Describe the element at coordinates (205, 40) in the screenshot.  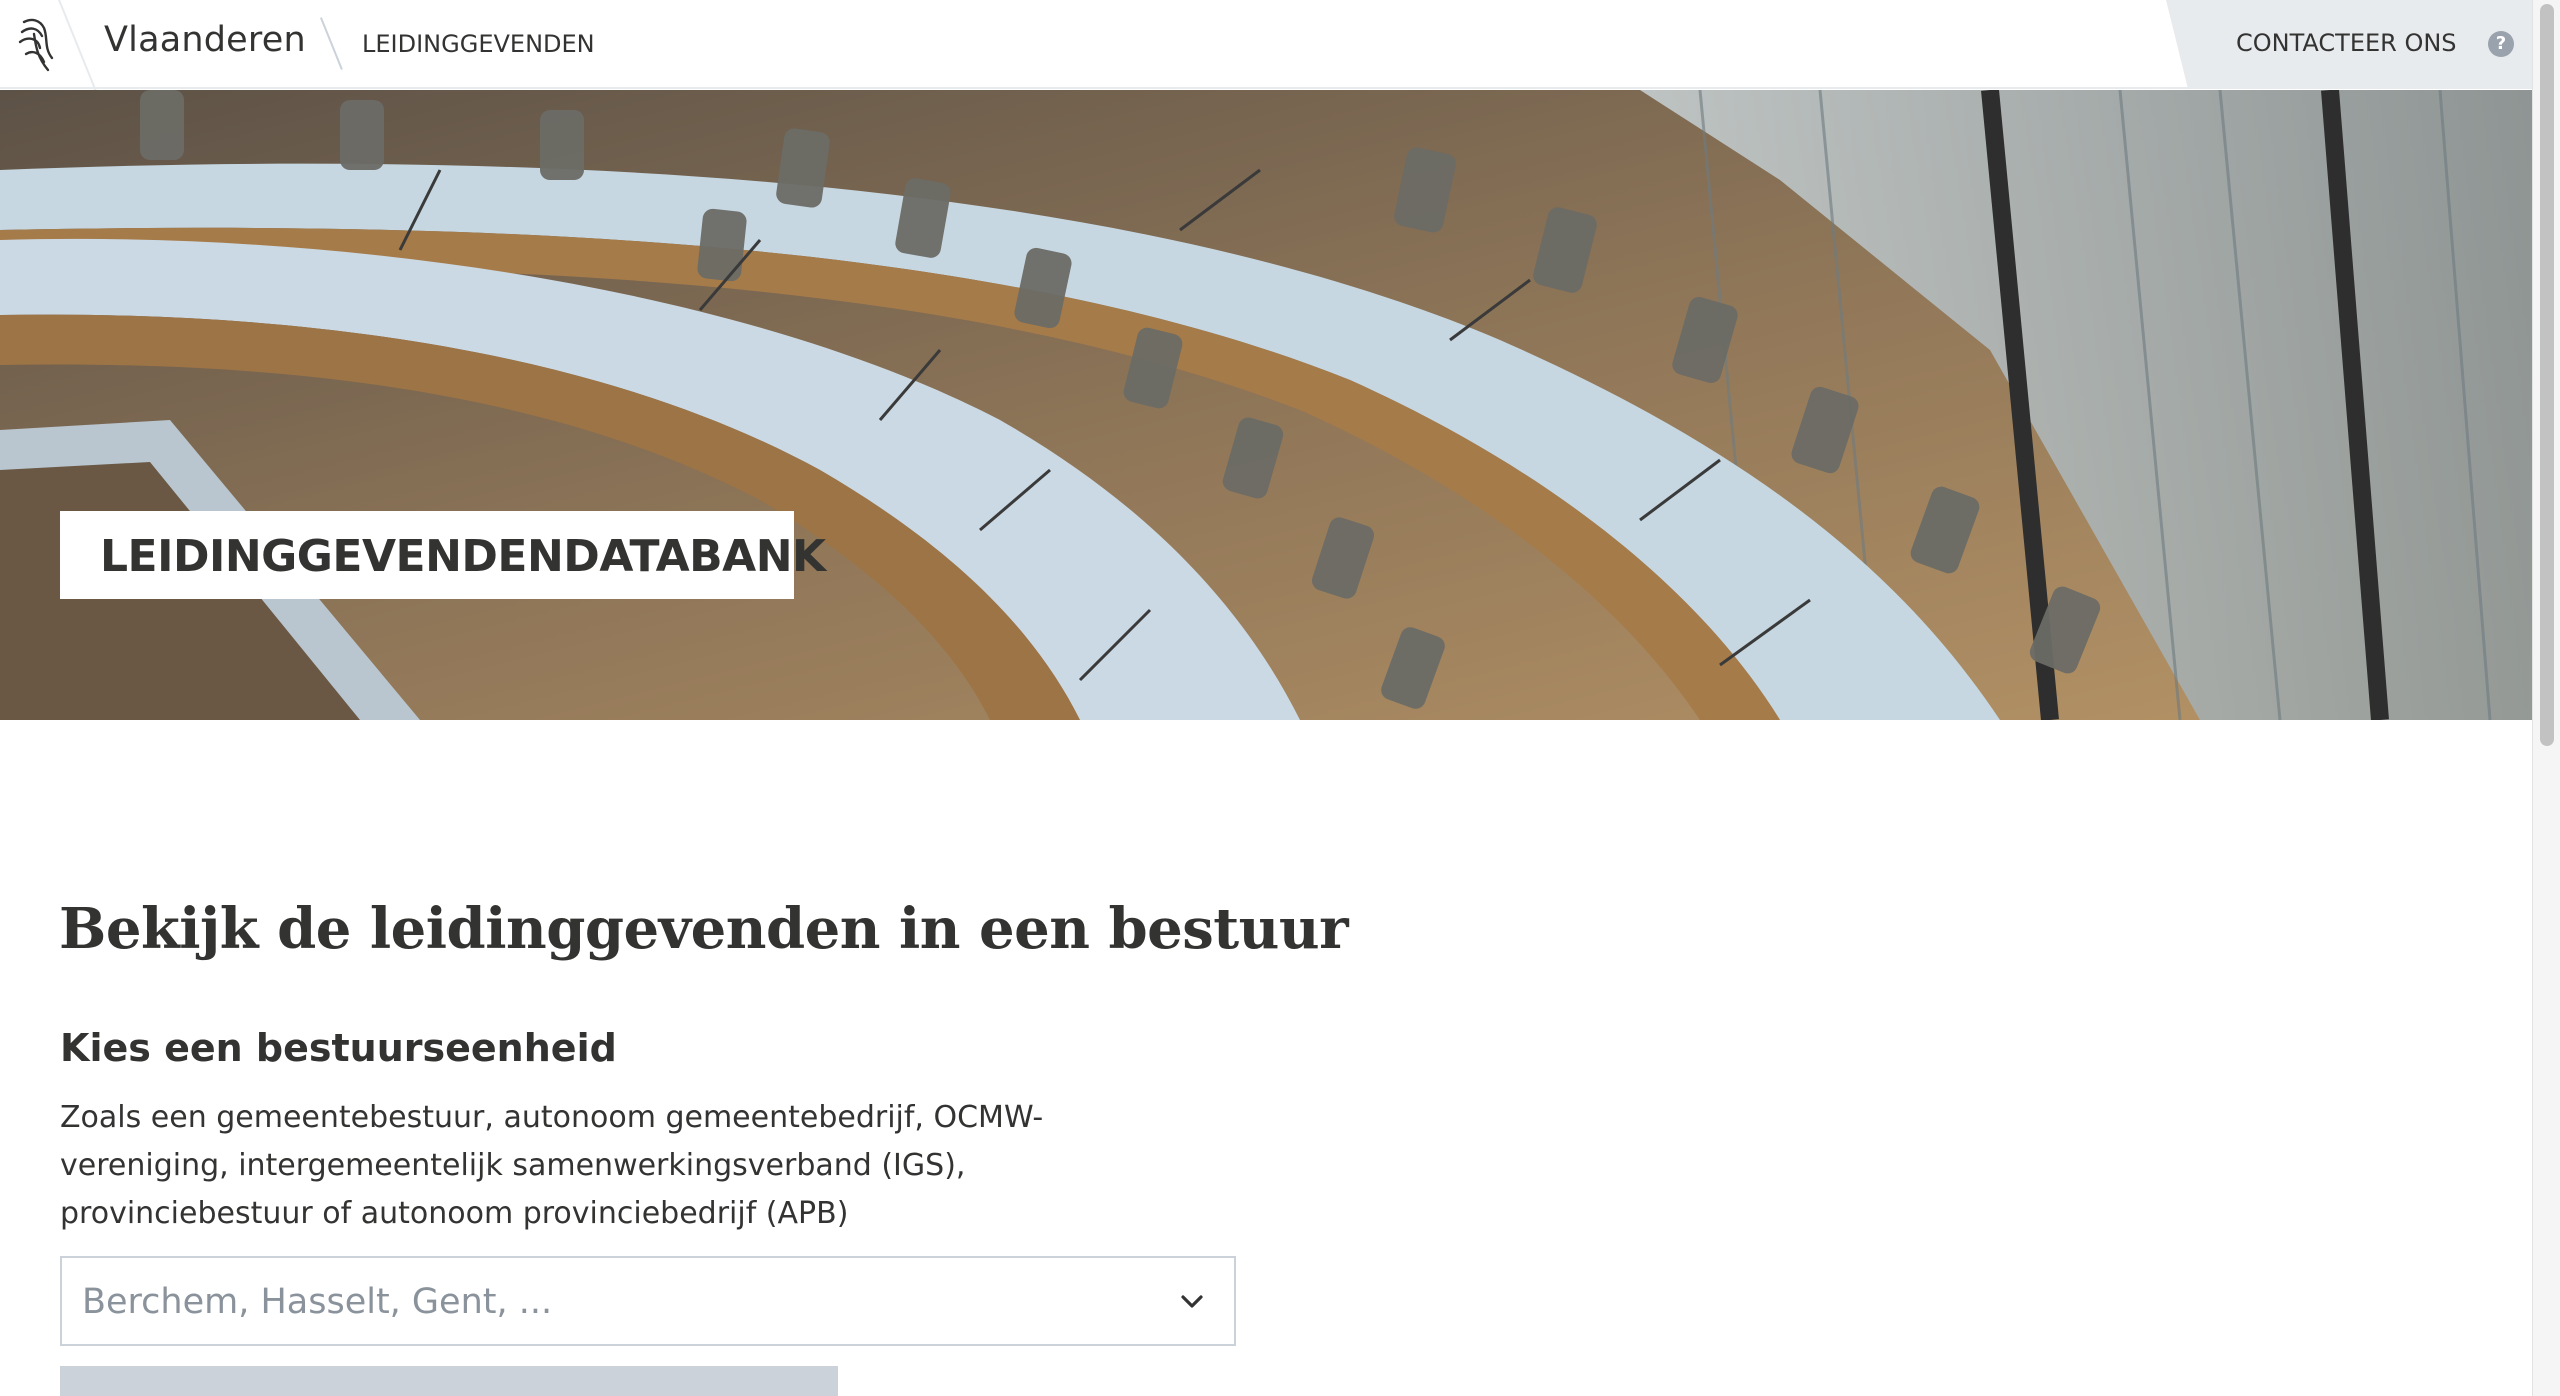
I see `brand-name: Vlaanderen` at that location.